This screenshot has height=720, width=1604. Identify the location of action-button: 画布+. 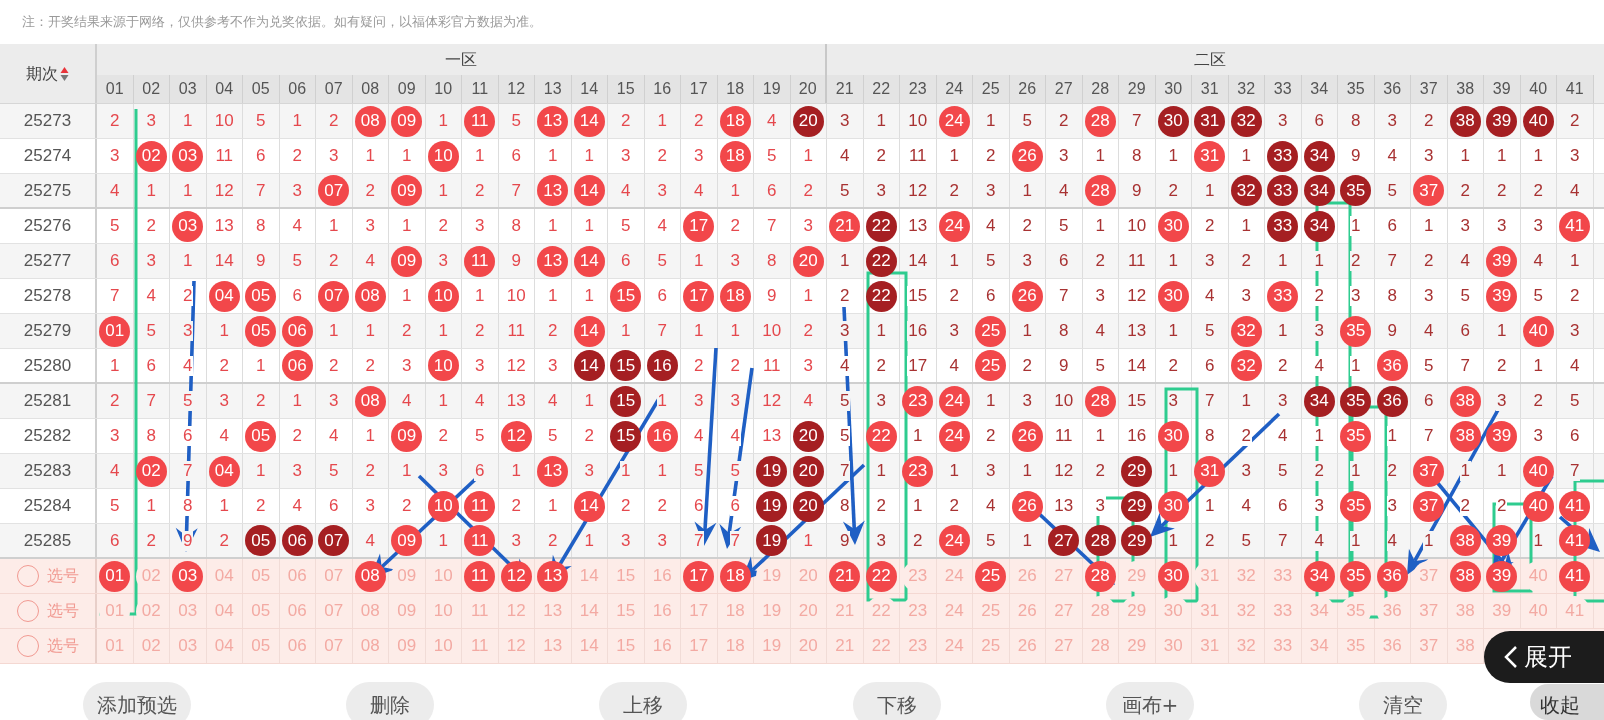
(1150, 701).